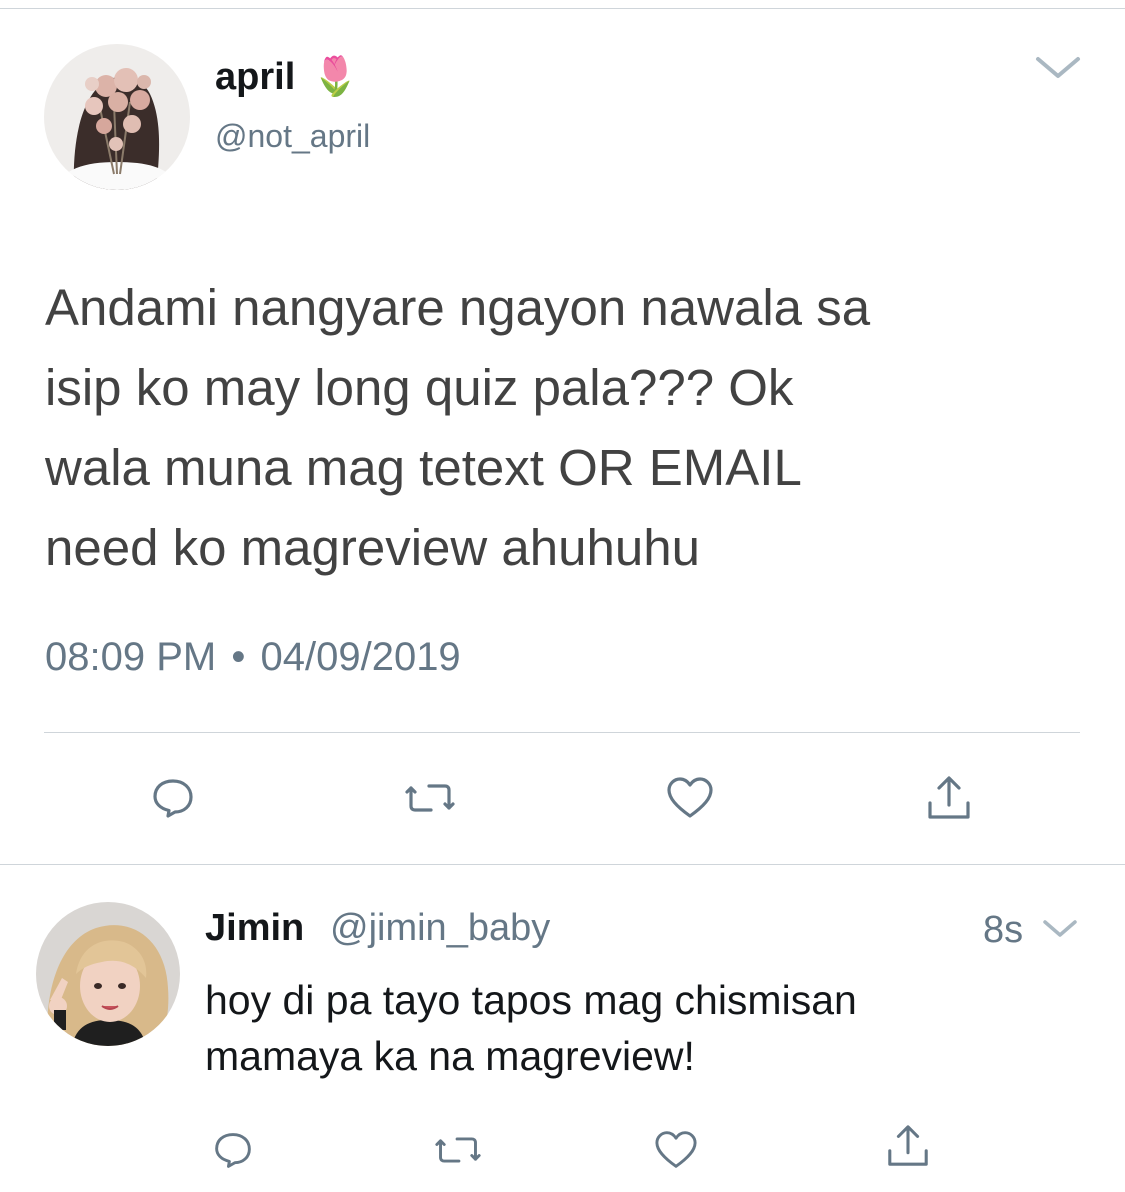  I want to click on profile-photo-flowers-icon, so click(117, 117).